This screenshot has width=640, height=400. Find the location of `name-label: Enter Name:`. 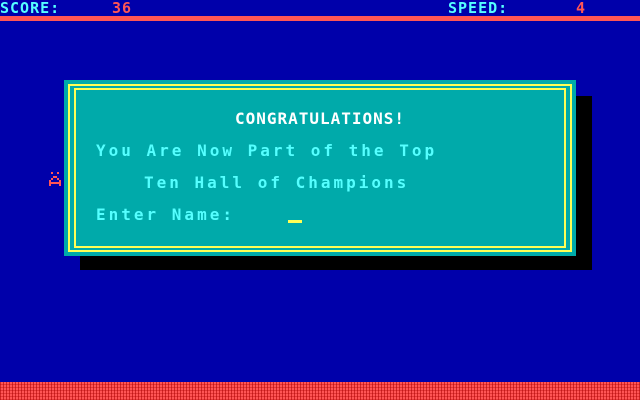

name-label: Enter Name: is located at coordinates (165, 214).